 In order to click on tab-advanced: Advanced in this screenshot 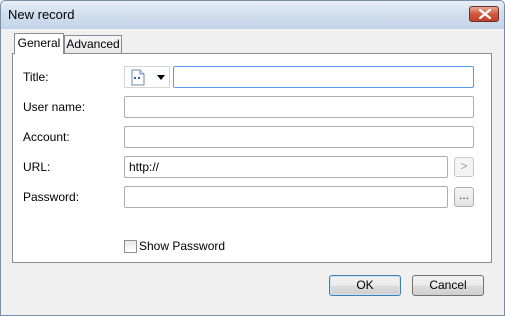, I will do `click(93, 44)`.